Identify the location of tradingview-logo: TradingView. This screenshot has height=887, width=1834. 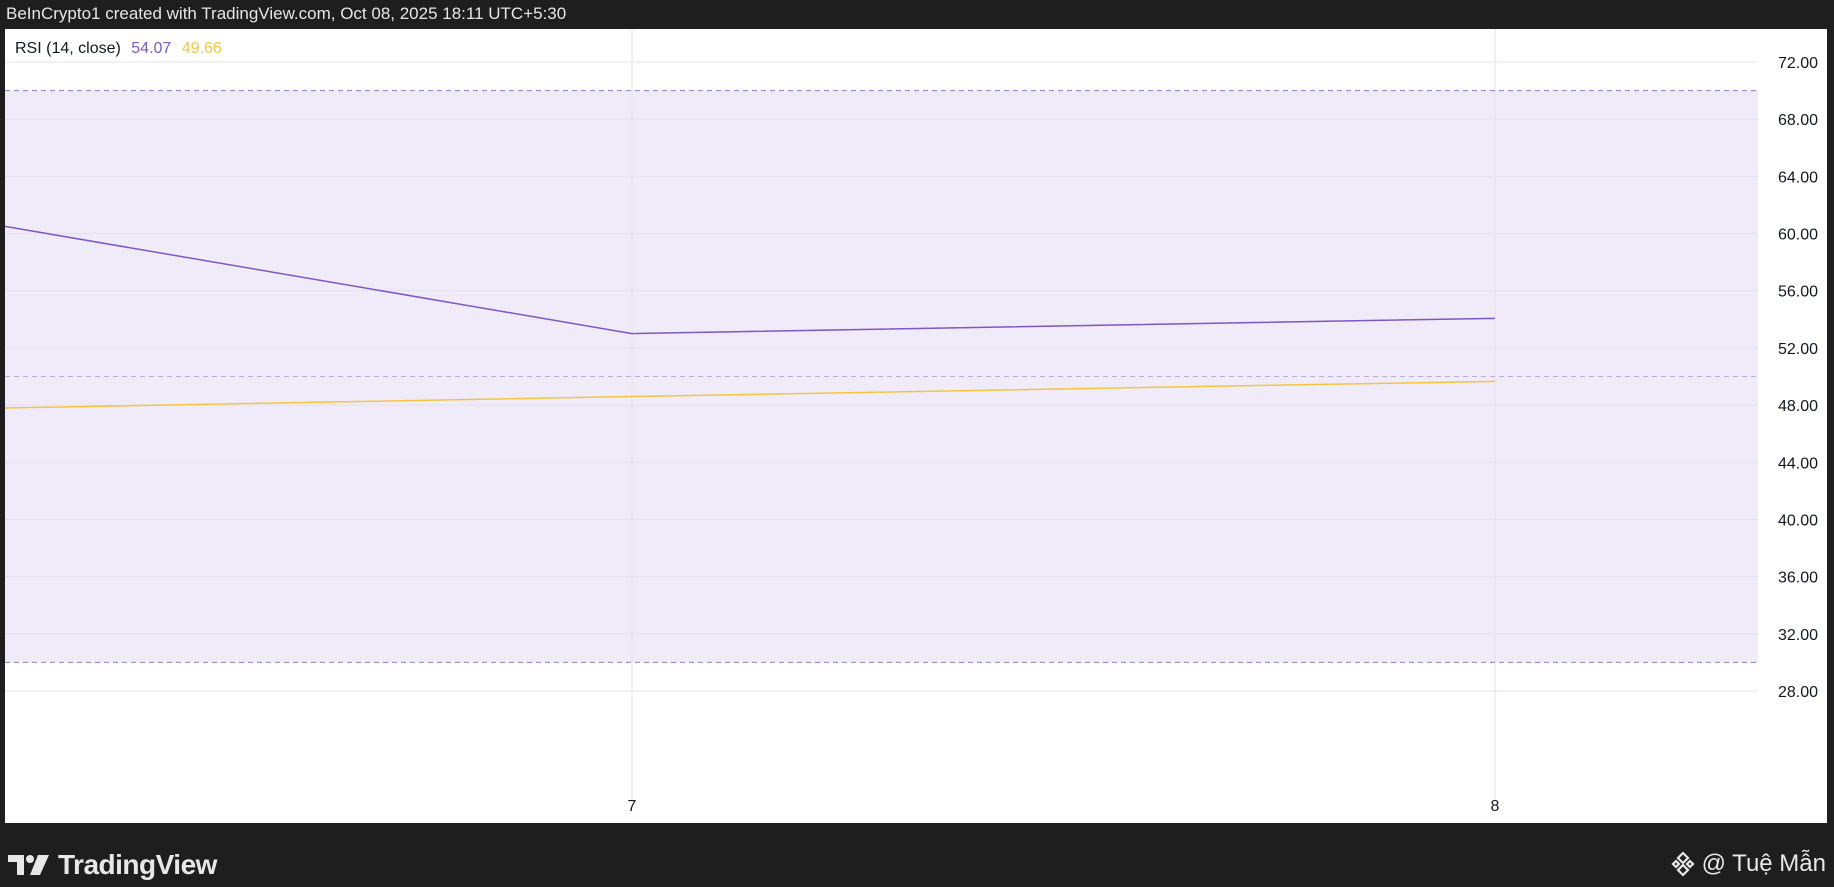
(112, 864).